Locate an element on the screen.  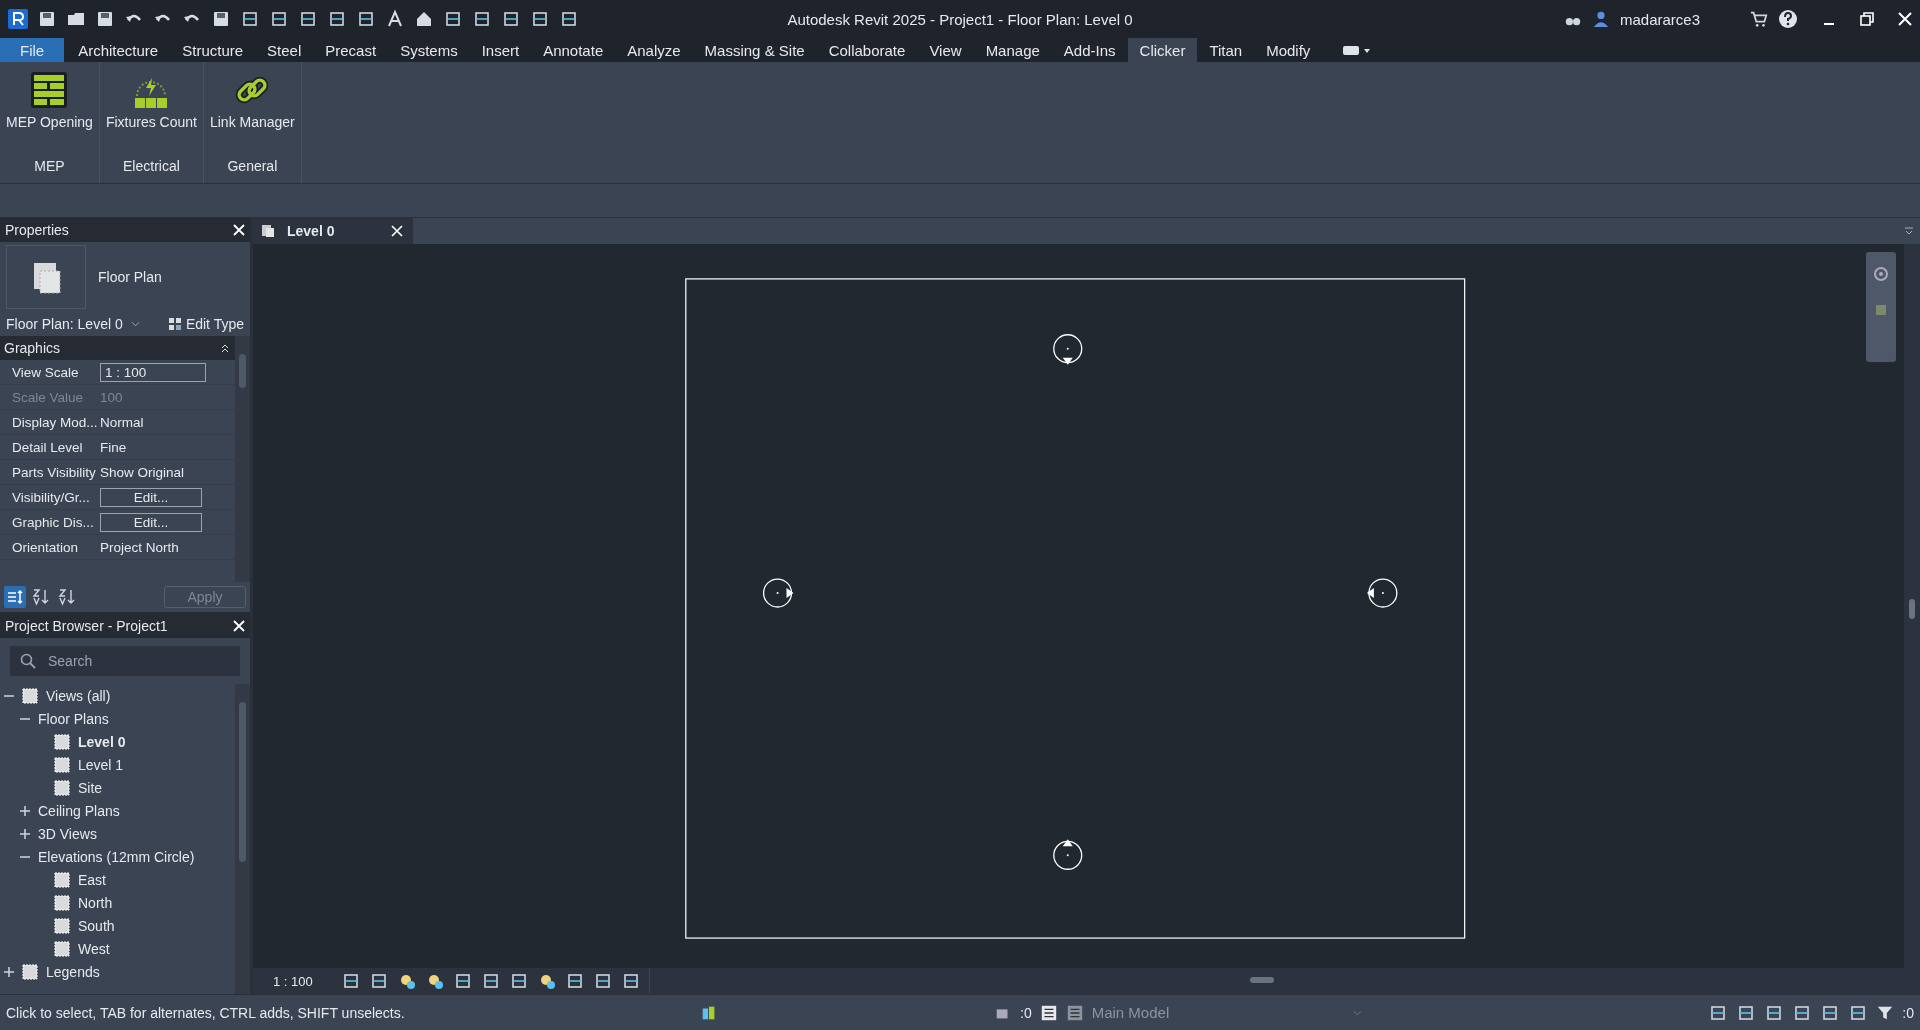
ribbon-tab: Annotate is located at coordinates (573, 50).